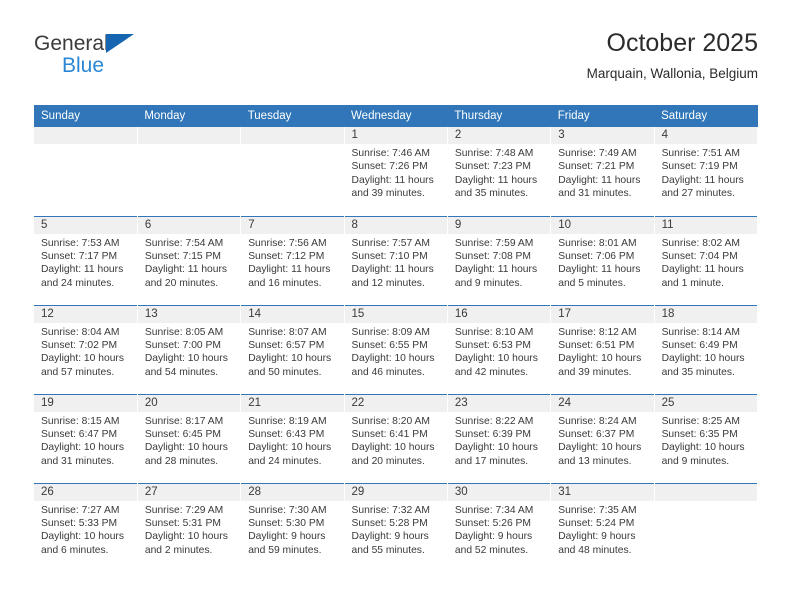  Describe the element at coordinates (672, 55) in the screenshot. I see `title-block: October 2025 Marquain, Wallonia, Belgium` at that location.